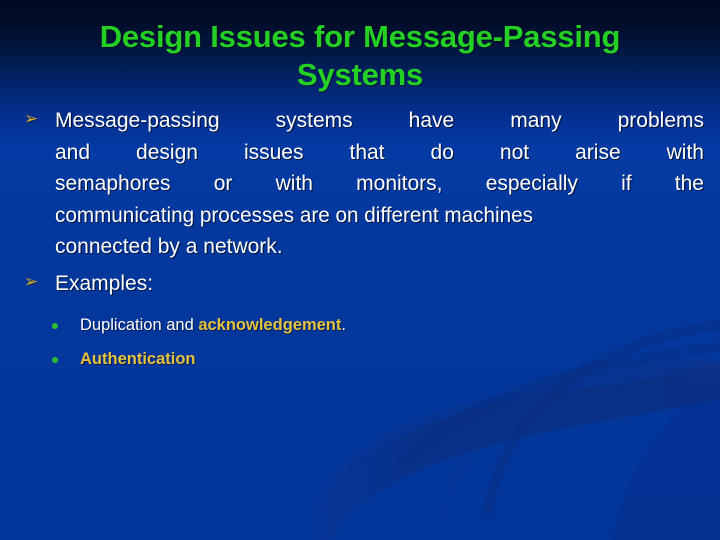  Describe the element at coordinates (379, 152) in the screenshot. I see `bullet-1-line-2: and design issues that do not arise with` at that location.